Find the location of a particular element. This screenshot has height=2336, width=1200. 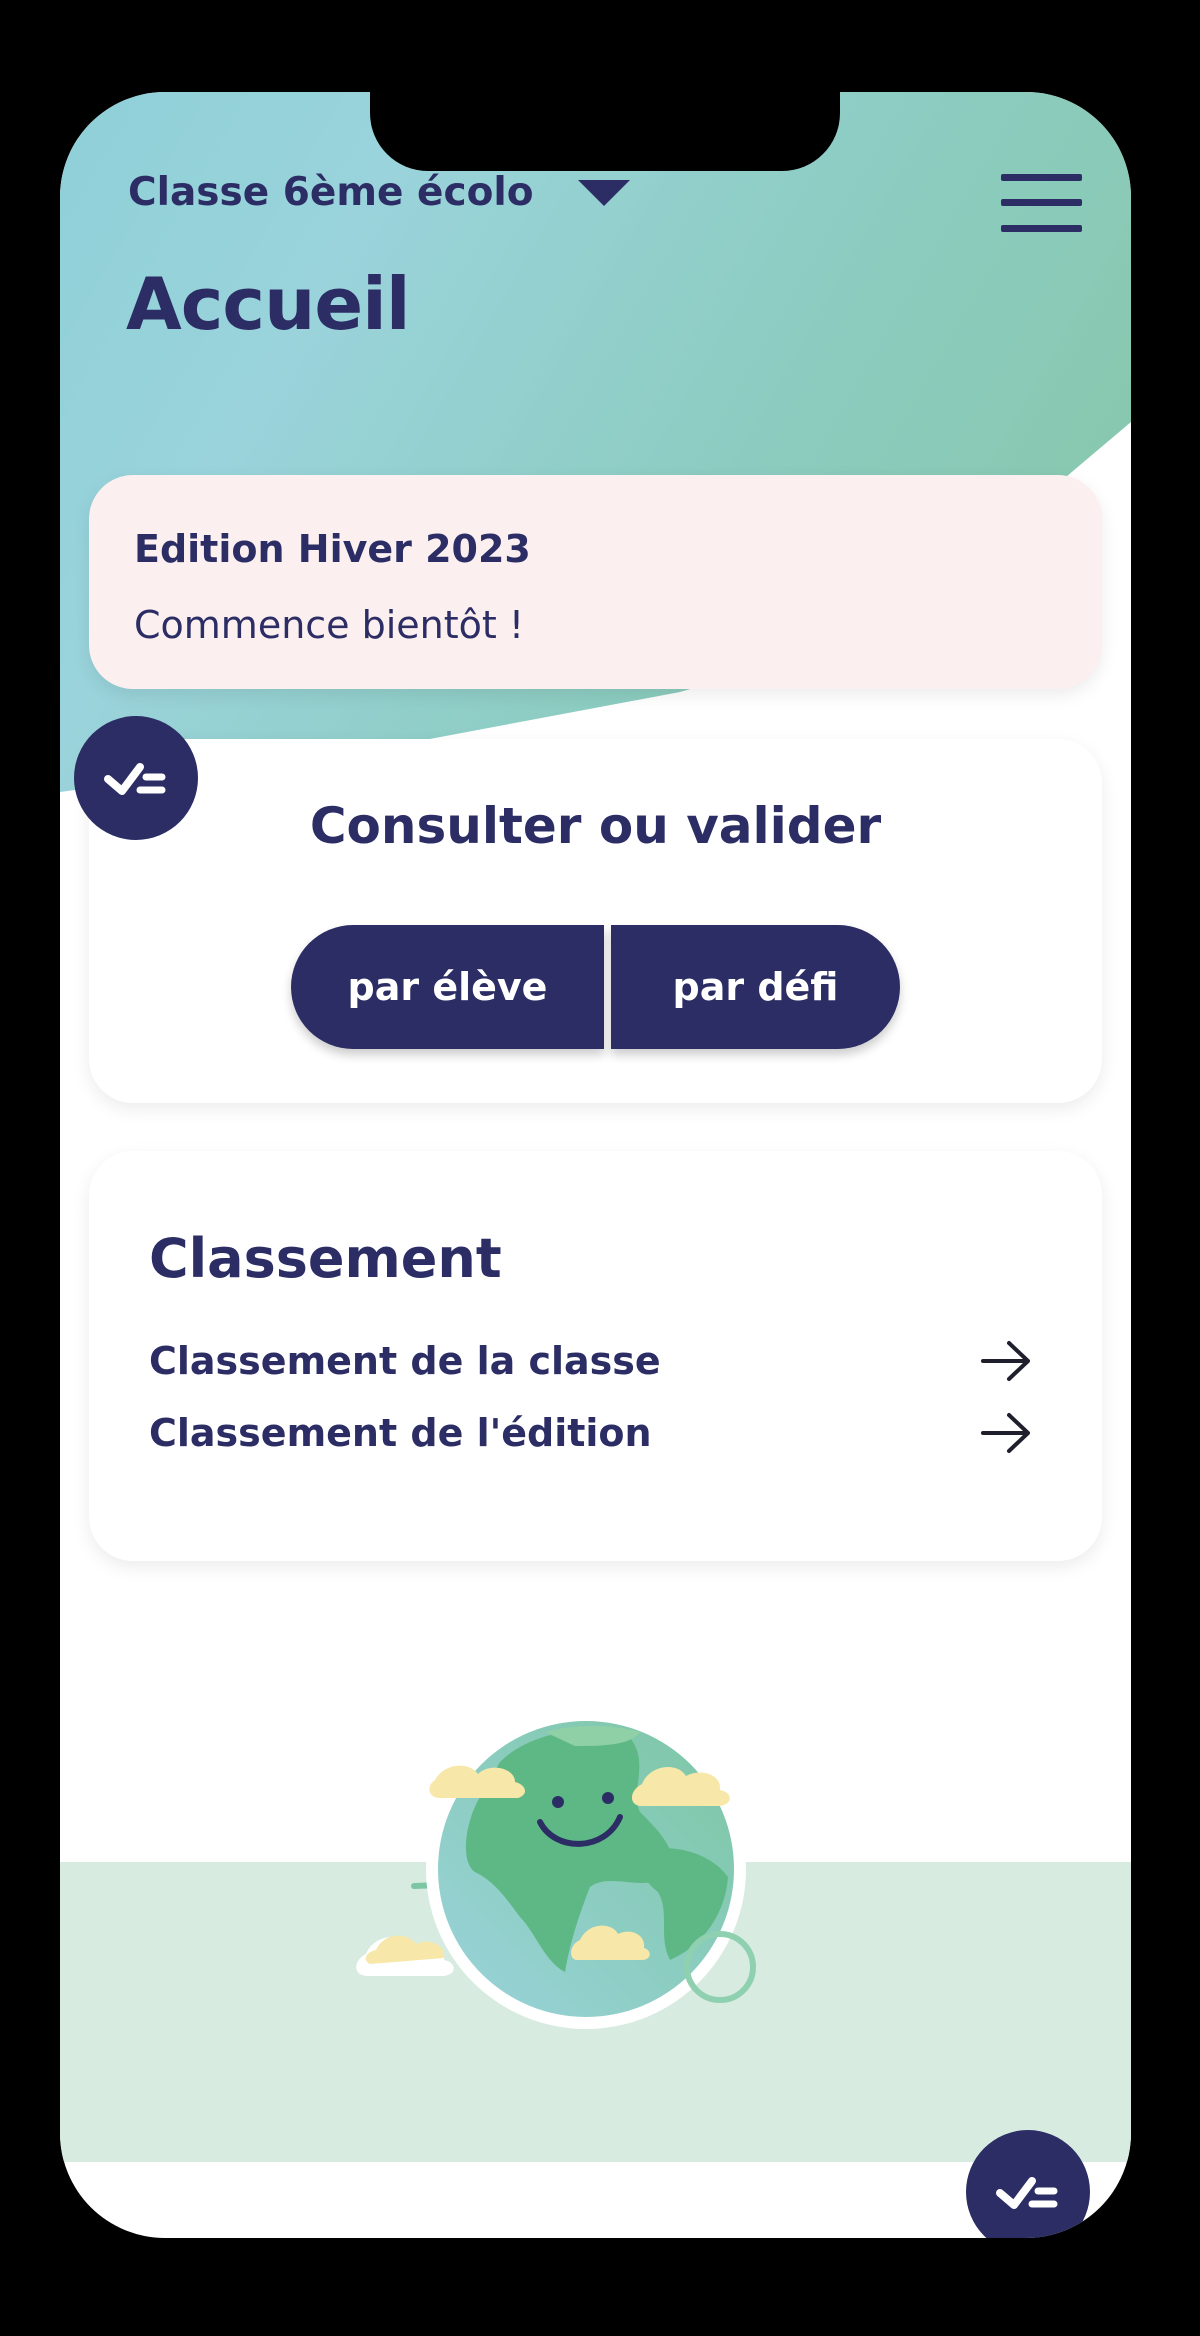

ranking-link-label: Classement de la classe is located at coordinates (405, 1361).